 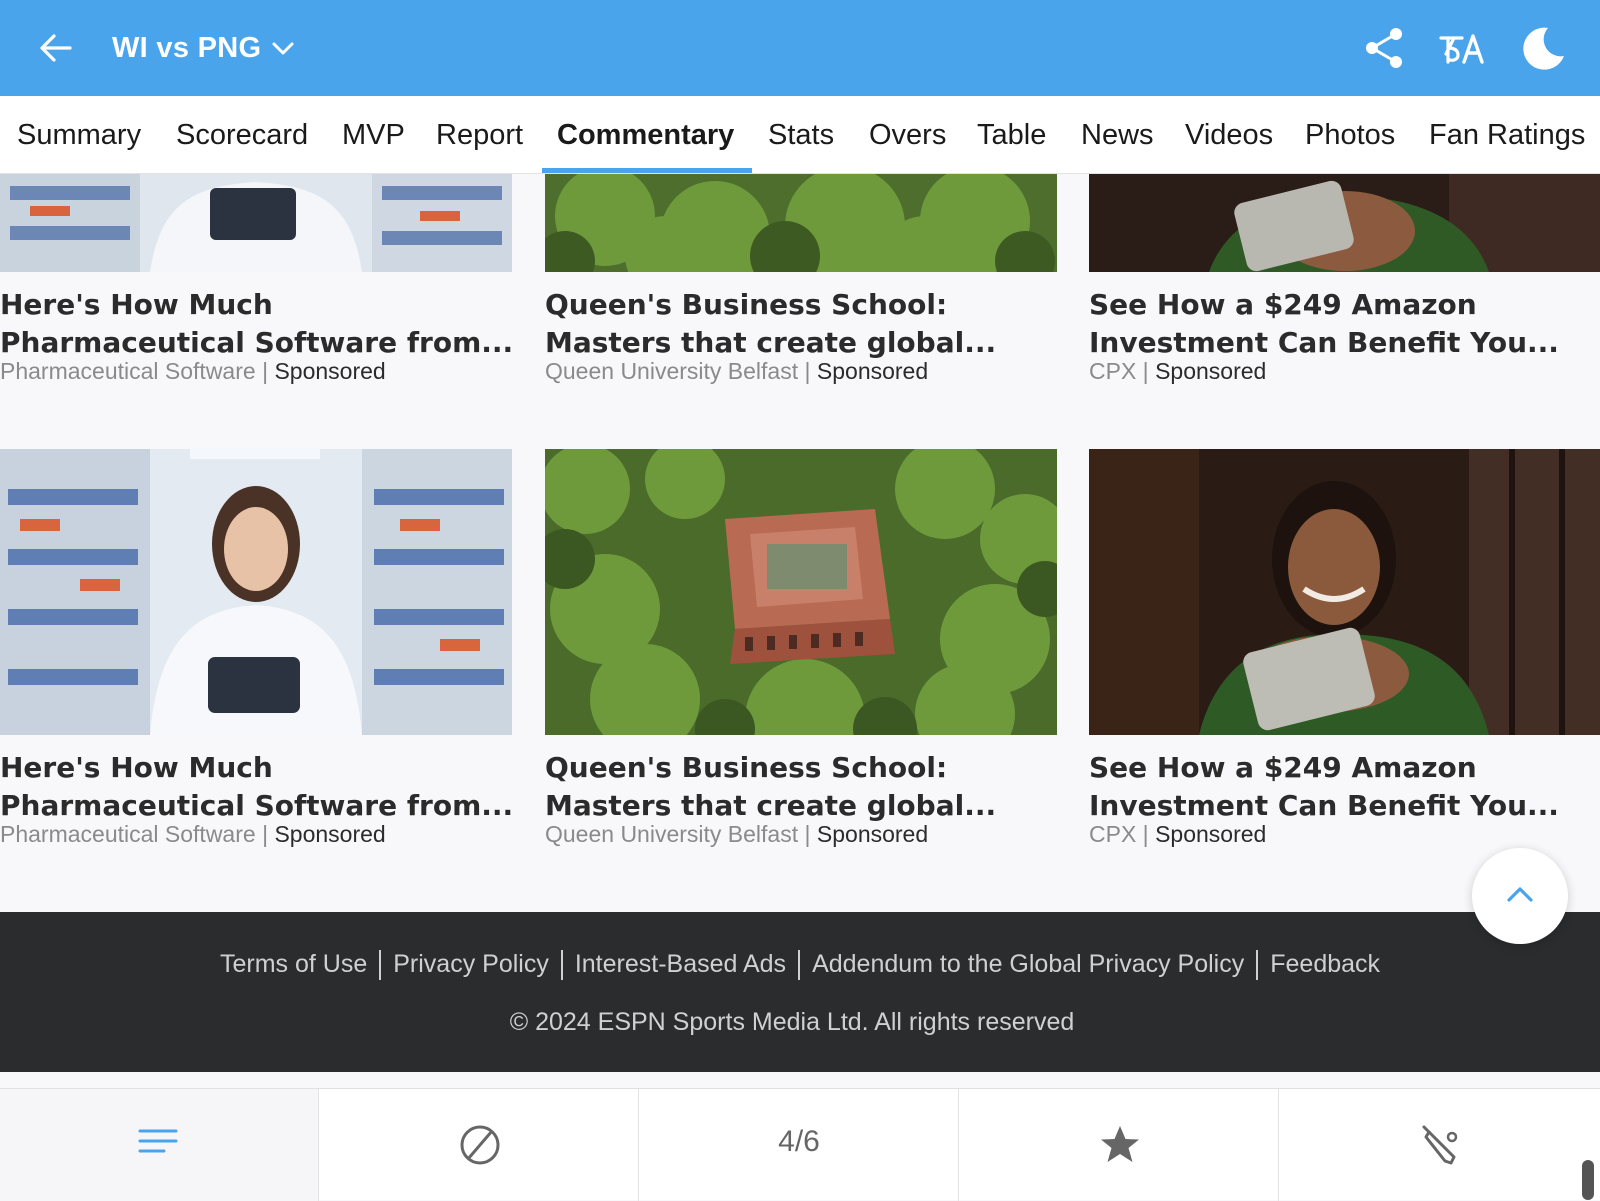 What do you see at coordinates (471, 964) in the screenshot?
I see `privacy-policy-link: Privacy Policy` at bounding box center [471, 964].